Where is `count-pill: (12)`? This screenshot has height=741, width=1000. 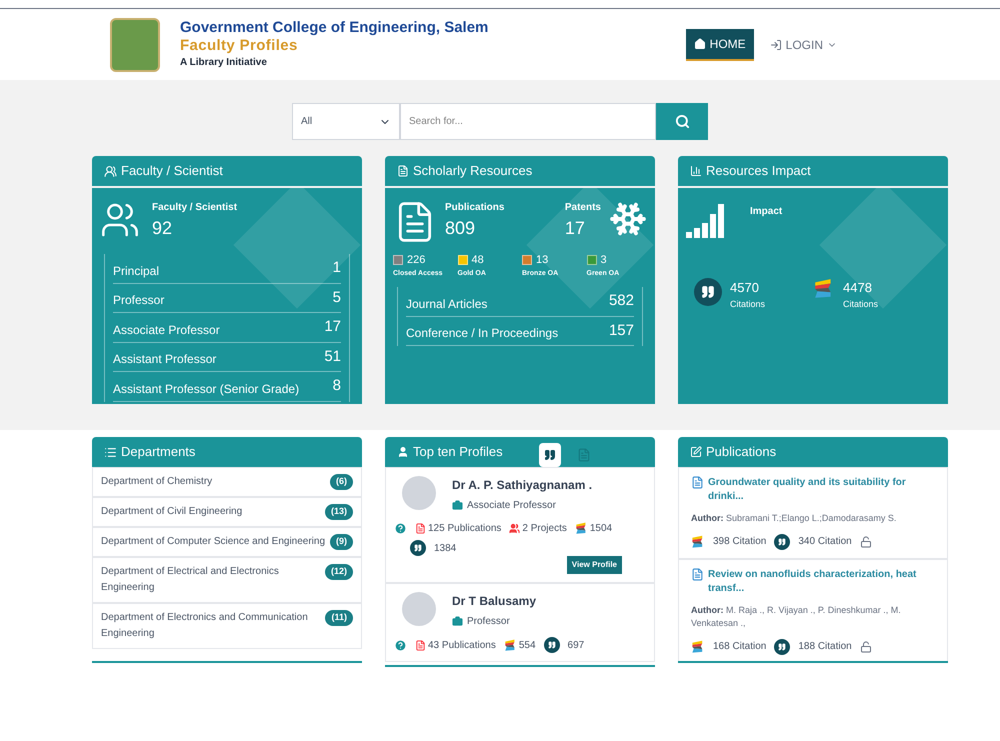 count-pill: (12) is located at coordinates (338, 572).